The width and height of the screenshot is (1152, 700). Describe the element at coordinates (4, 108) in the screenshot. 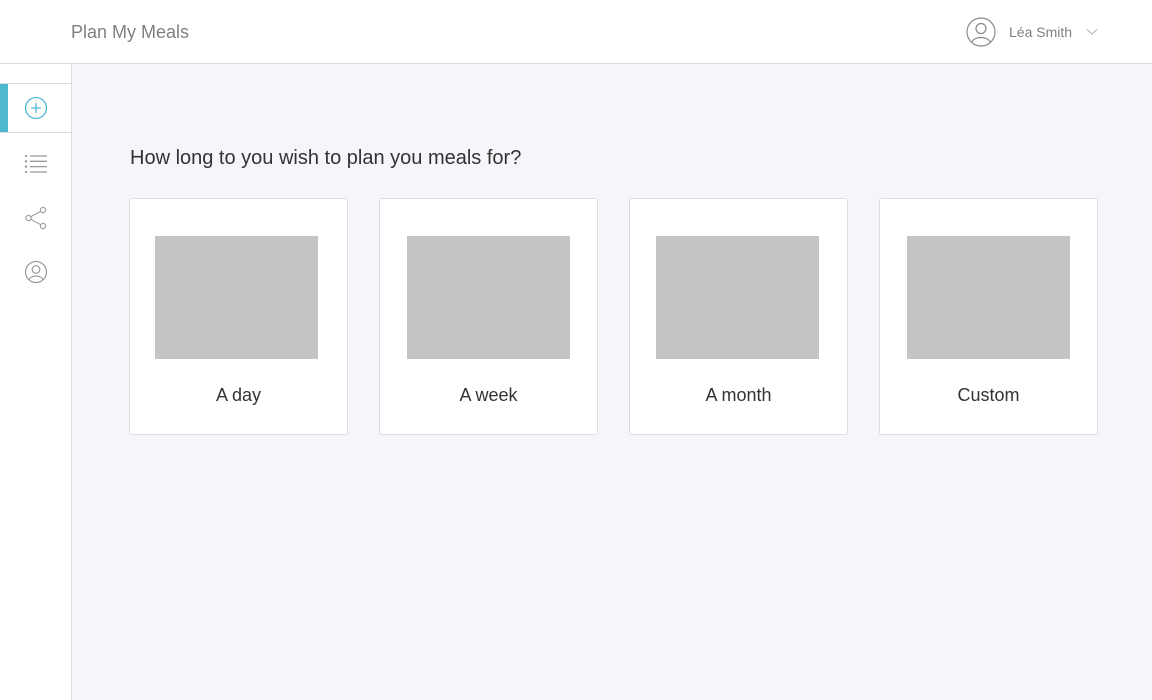

I see `active-indicator` at that location.